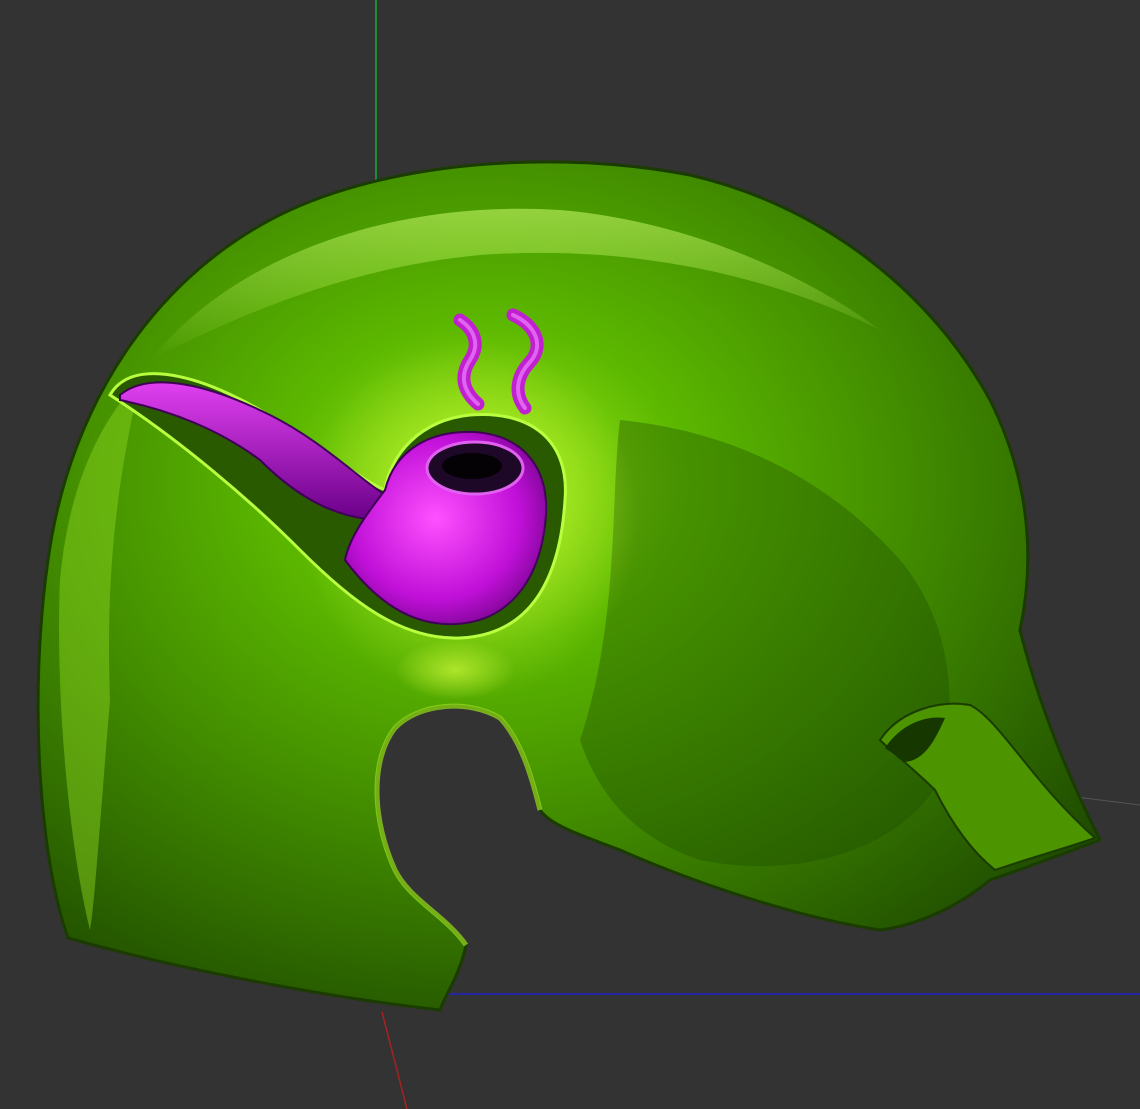 The width and height of the screenshot is (1140, 1109). Describe the element at coordinates (472, 466) in the screenshot. I see `pipe-bowl-inner` at that location.